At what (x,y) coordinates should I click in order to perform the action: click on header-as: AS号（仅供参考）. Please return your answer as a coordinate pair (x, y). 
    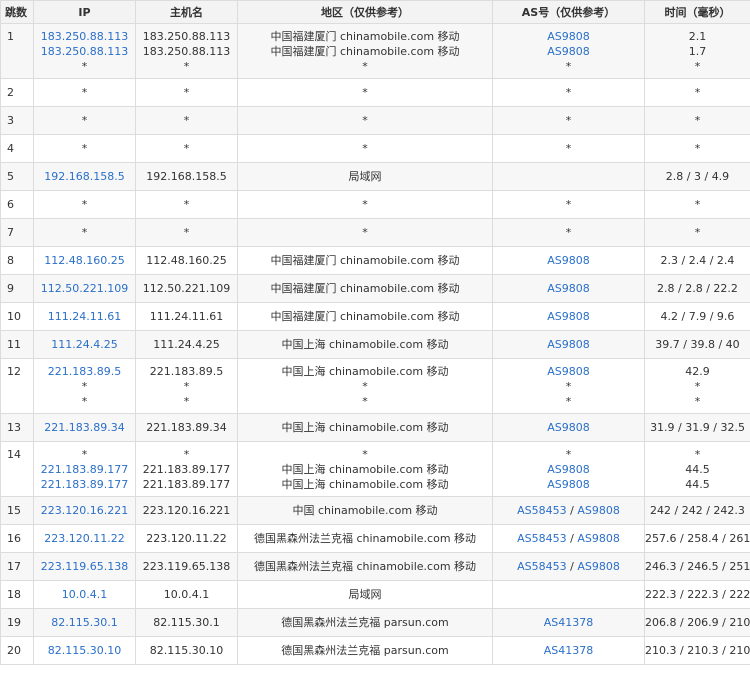
    Looking at the image, I should click on (568, 12).